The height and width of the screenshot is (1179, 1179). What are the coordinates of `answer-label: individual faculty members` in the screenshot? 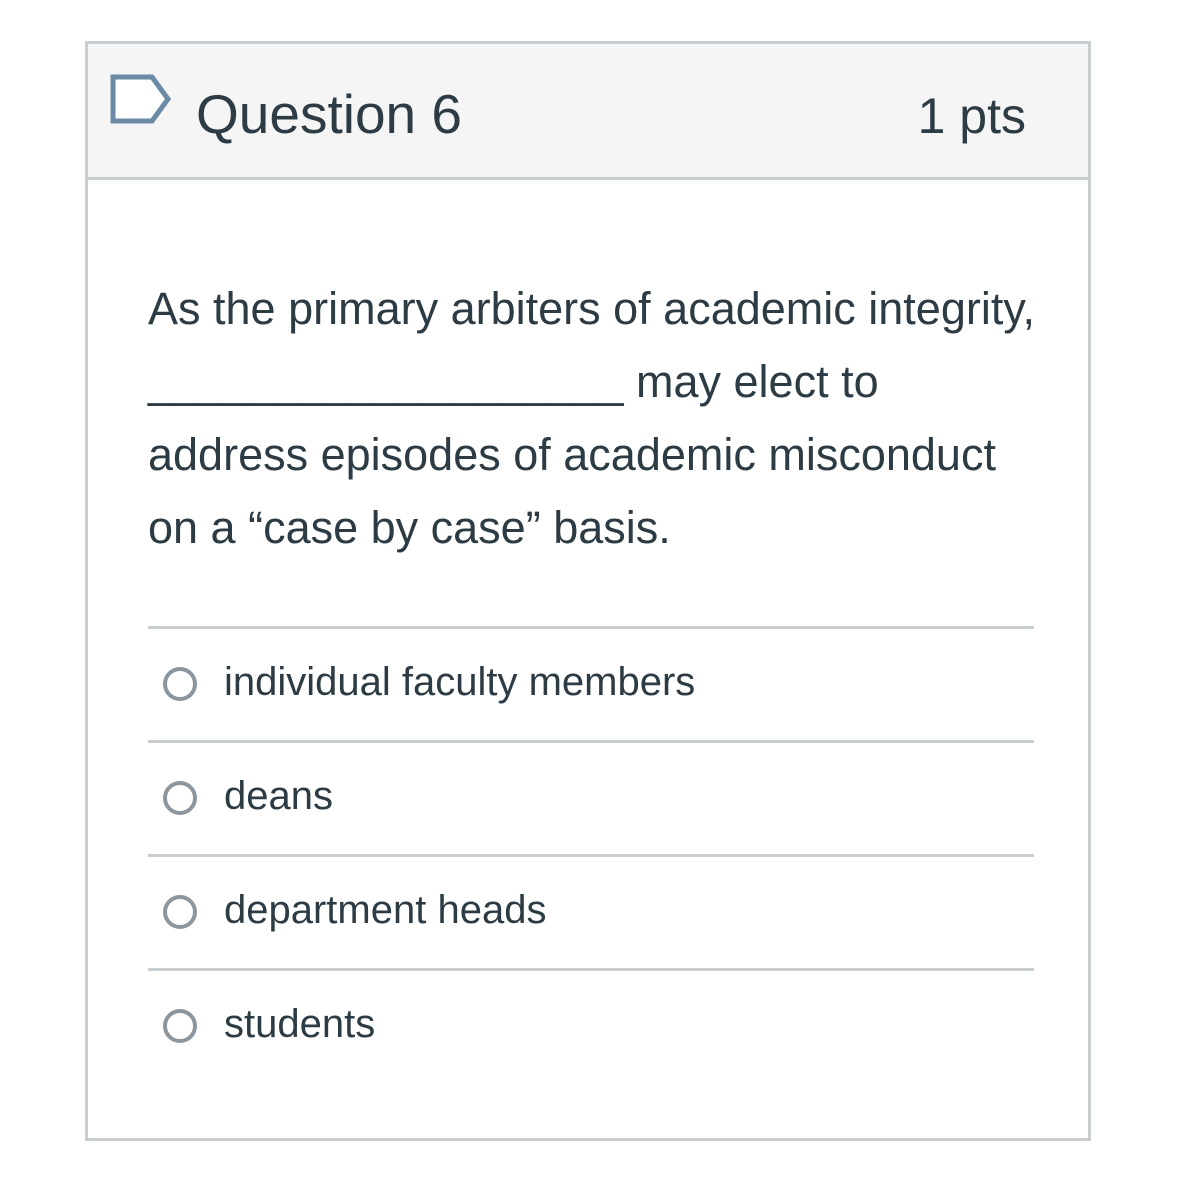 It's located at (459, 682).